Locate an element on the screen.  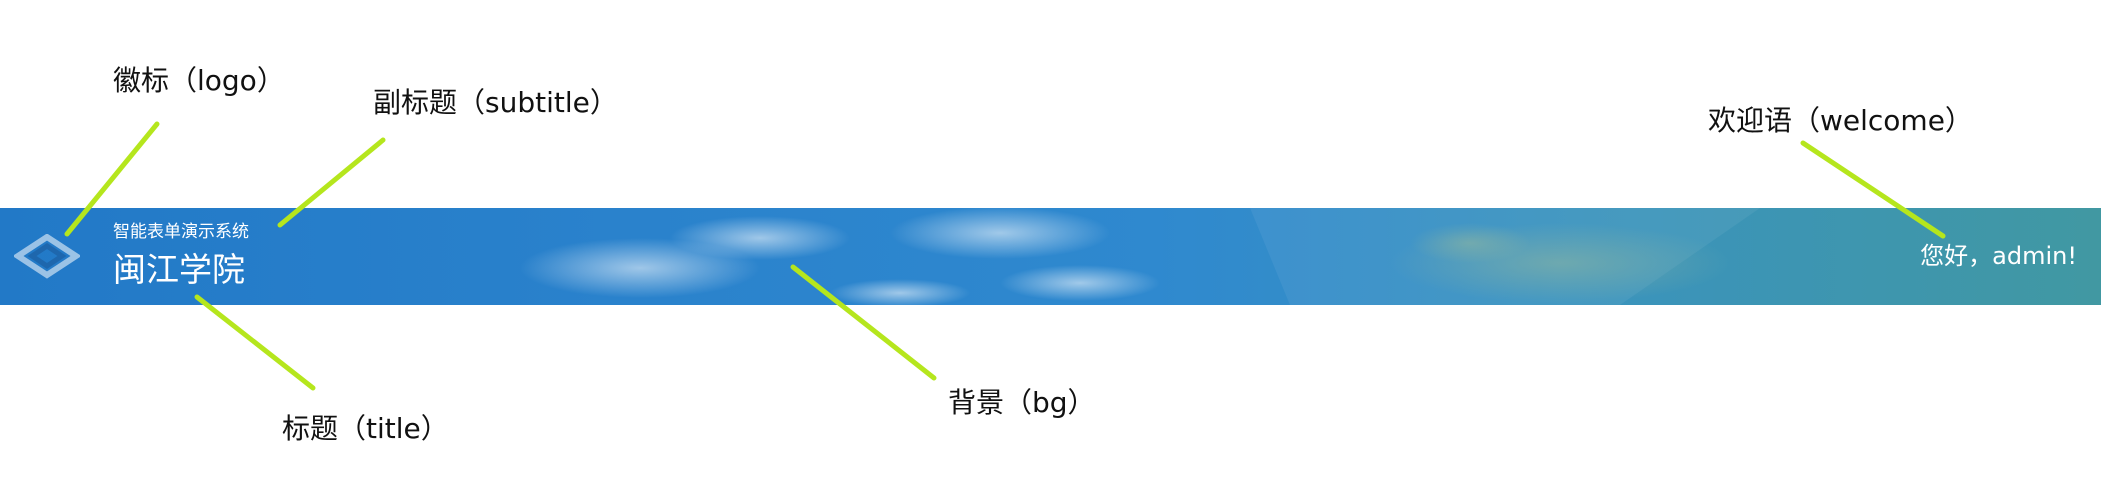
banner-background-image is located at coordinates (1140, 256).